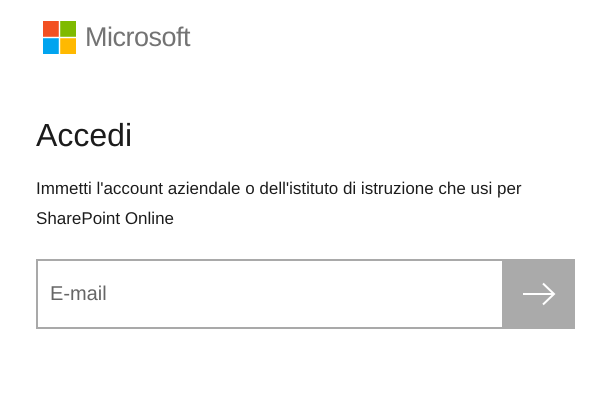 The height and width of the screenshot is (408, 610). What do you see at coordinates (59, 37) in the screenshot?
I see `microsoft-logo-icon` at bounding box center [59, 37].